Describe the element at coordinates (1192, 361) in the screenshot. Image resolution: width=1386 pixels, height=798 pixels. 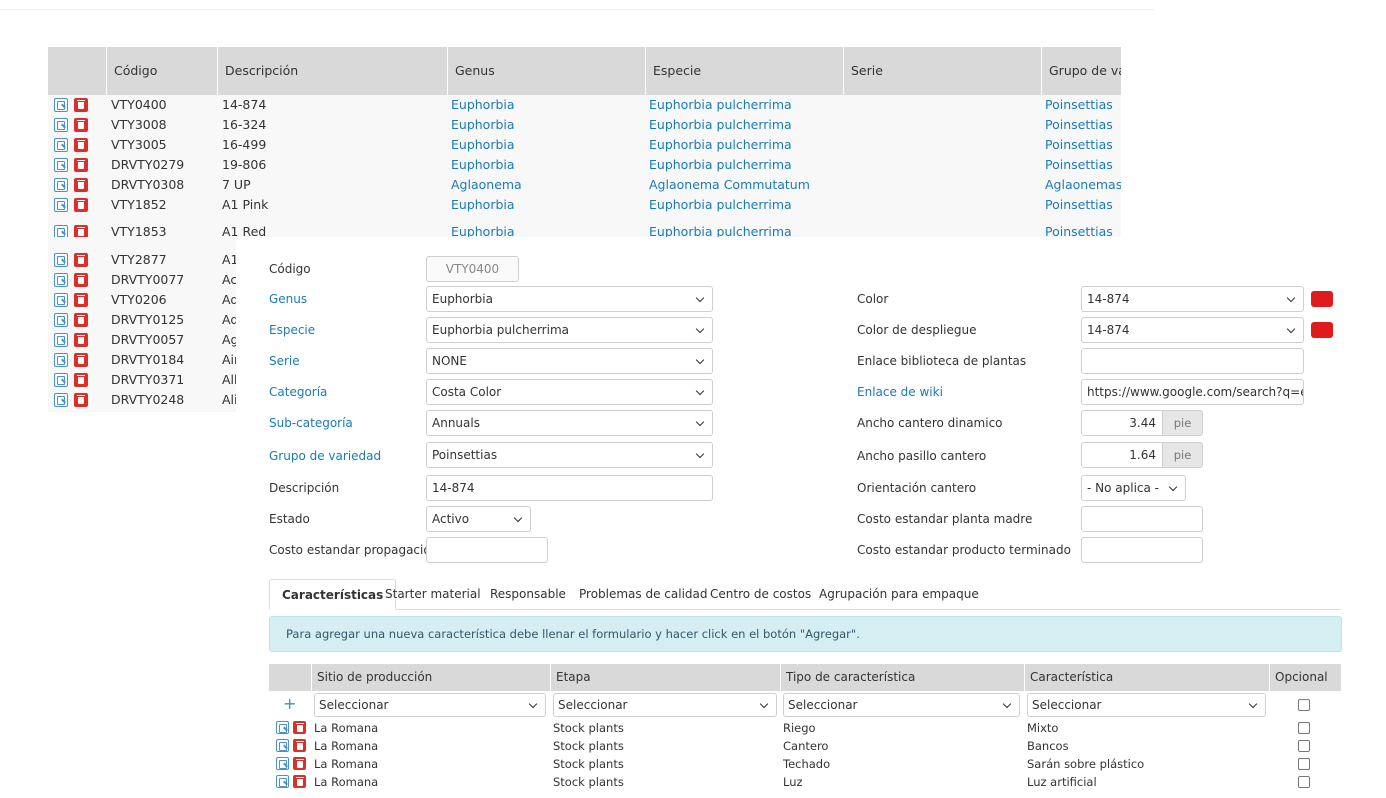
I see `enlace-biblioteca-input` at that location.